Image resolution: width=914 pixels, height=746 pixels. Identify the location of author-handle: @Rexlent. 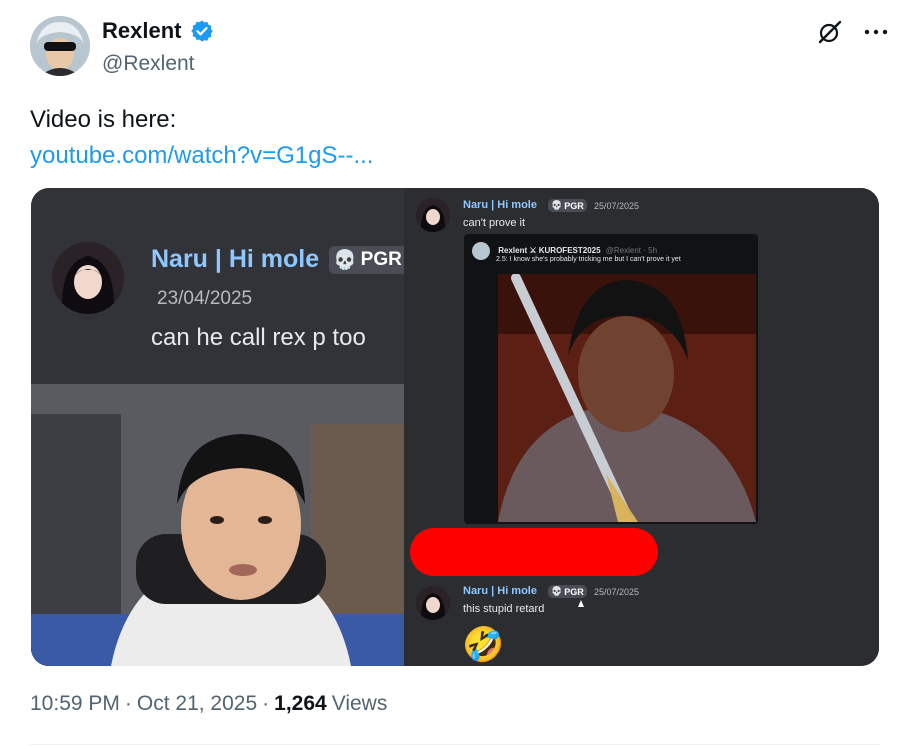
(158, 64).